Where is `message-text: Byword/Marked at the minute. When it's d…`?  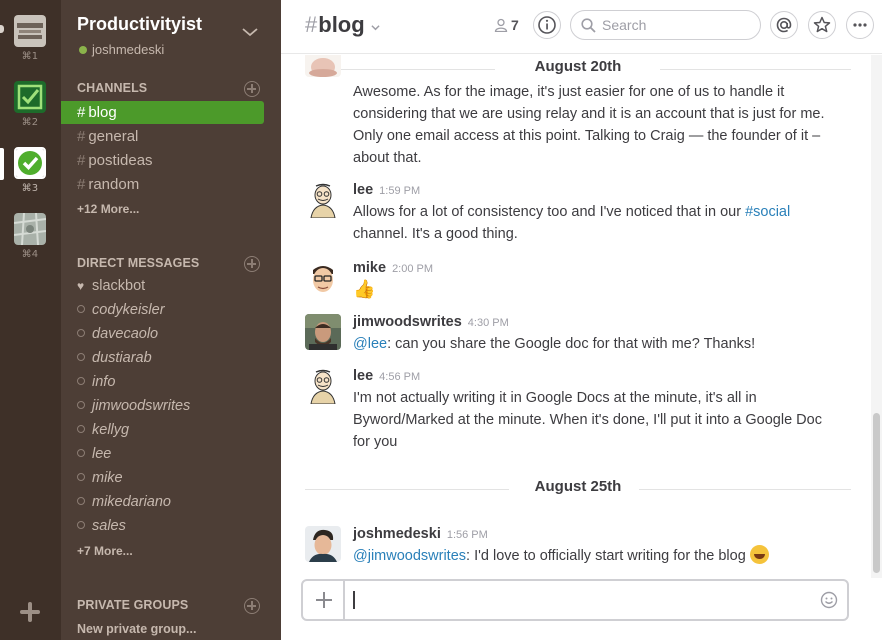 message-text: Byword/Marked at the minute. When it's d… is located at coordinates (587, 420).